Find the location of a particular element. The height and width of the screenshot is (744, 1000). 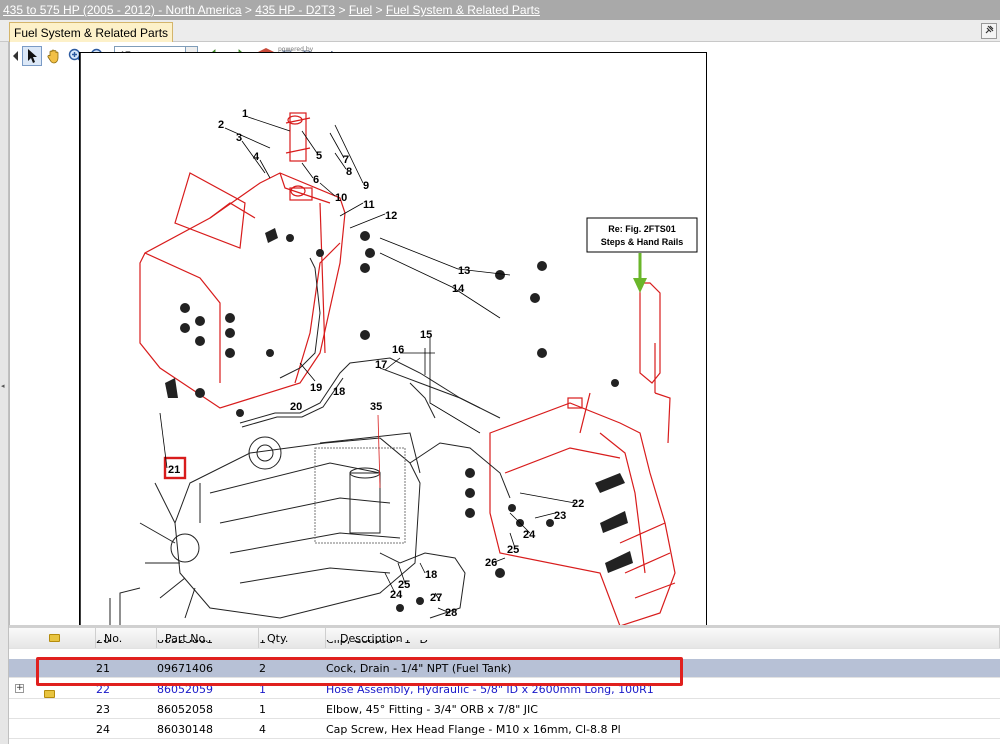

cell-part-no: 86052058 is located at coordinates (185, 709).